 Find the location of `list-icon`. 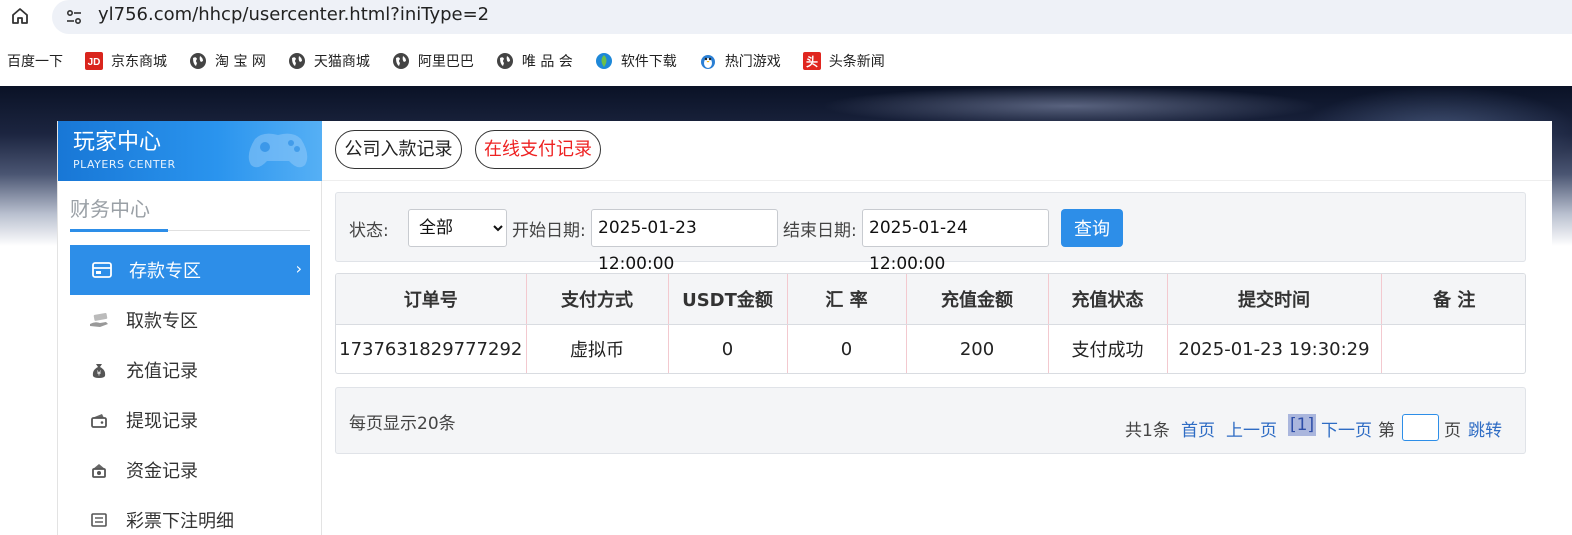

list-icon is located at coordinates (99, 520).